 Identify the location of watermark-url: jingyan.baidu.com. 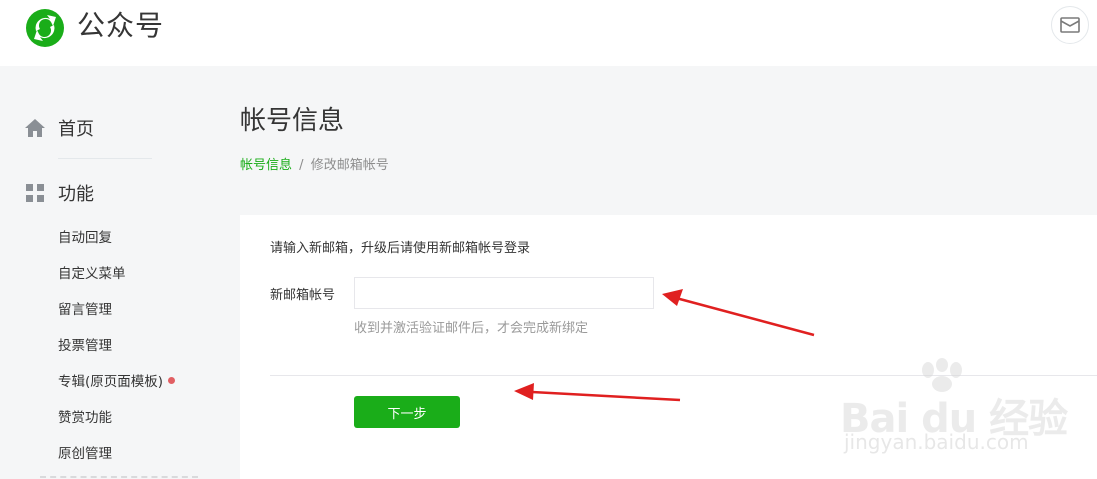
(936, 442).